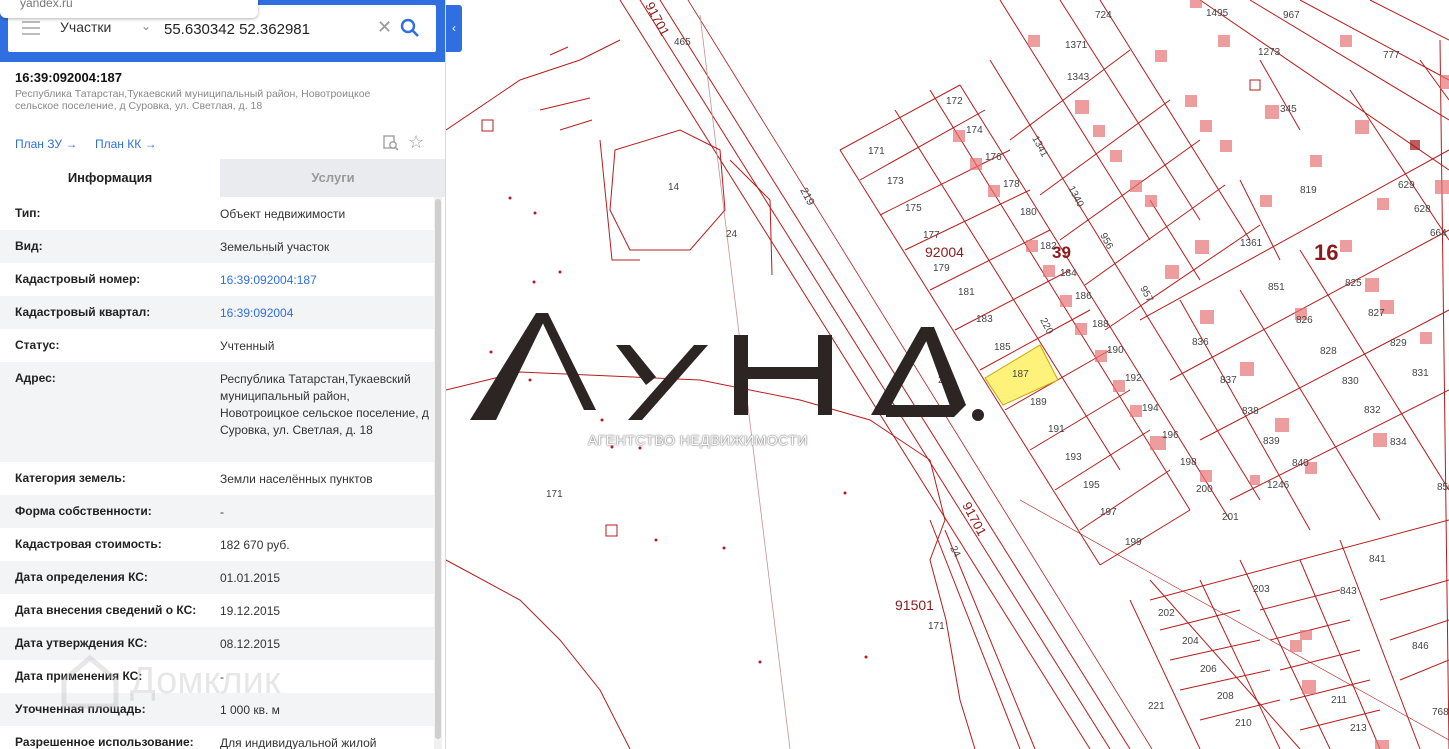 The width and height of the screenshot is (1449, 749). I want to click on property-key: Адрес:, so click(35, 378).